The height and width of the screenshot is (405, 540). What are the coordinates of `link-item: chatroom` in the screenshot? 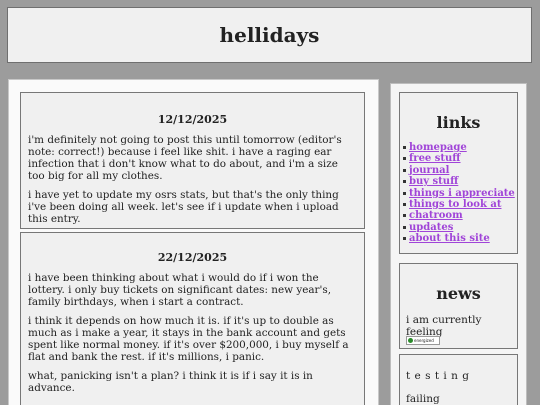 It's located at (460, 215).